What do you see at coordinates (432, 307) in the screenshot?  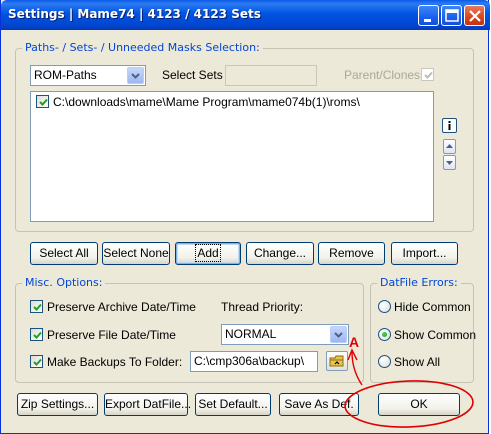 I see `hide-common-label: Hide Common` at bounding box center [432, 307].